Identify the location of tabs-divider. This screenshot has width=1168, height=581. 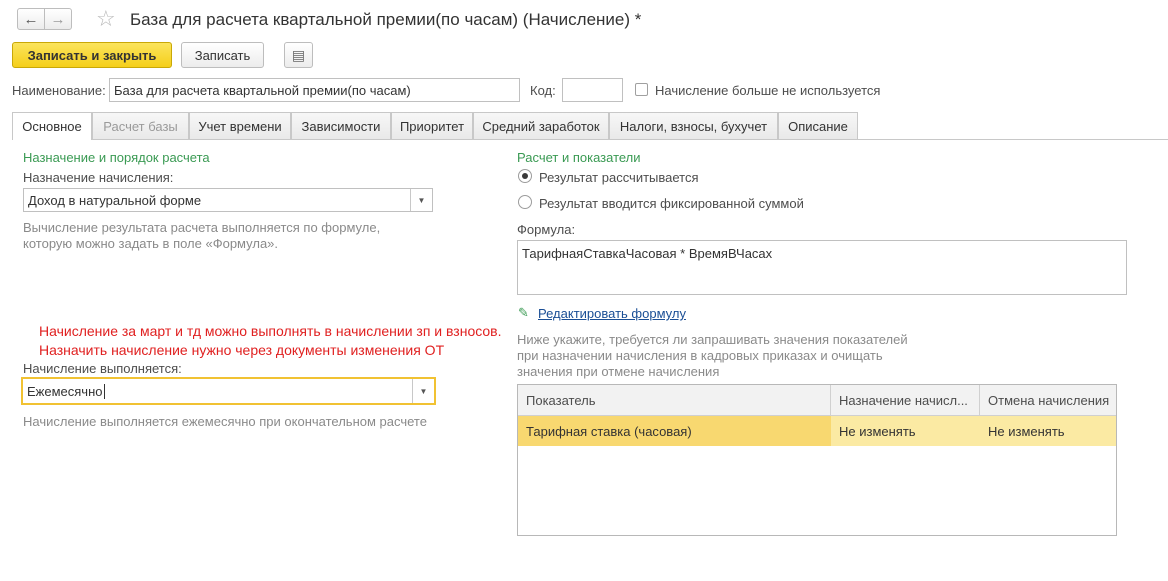
(590, 139).